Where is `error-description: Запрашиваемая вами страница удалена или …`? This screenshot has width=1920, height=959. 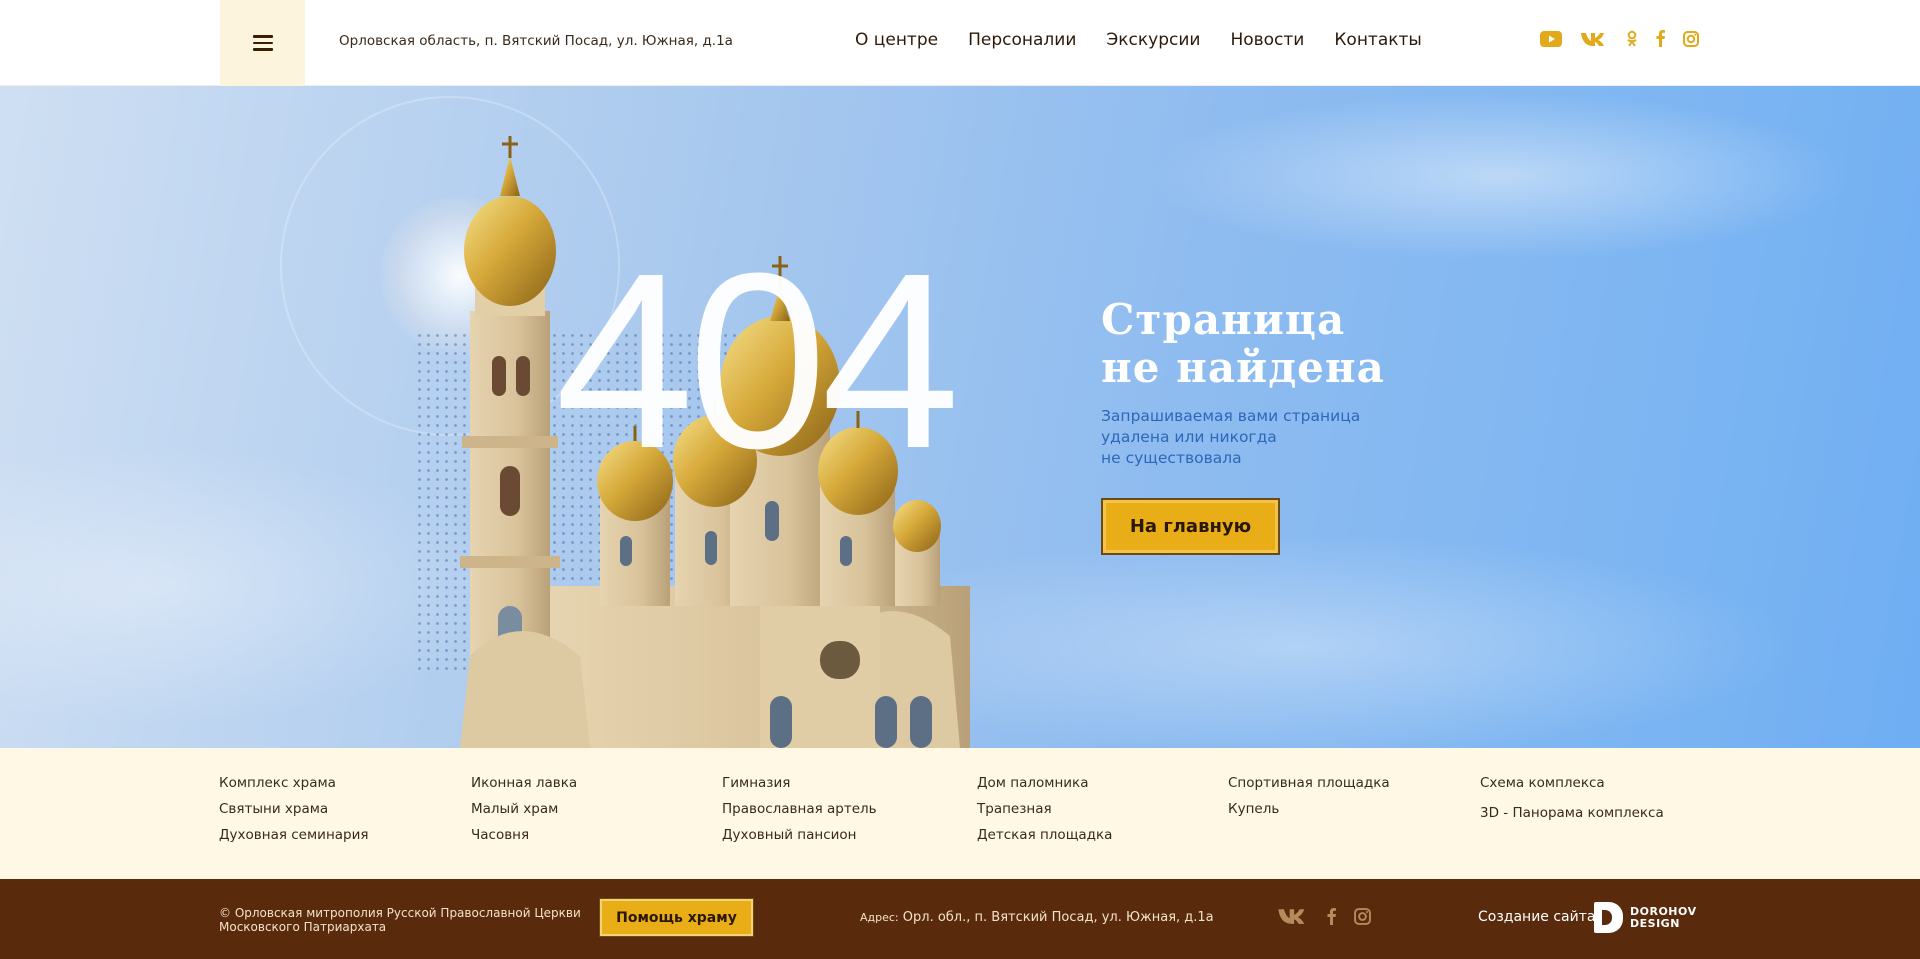
error-description: Запрашиваемая вами страница удалена или … is located at coordinates (1251, 437).